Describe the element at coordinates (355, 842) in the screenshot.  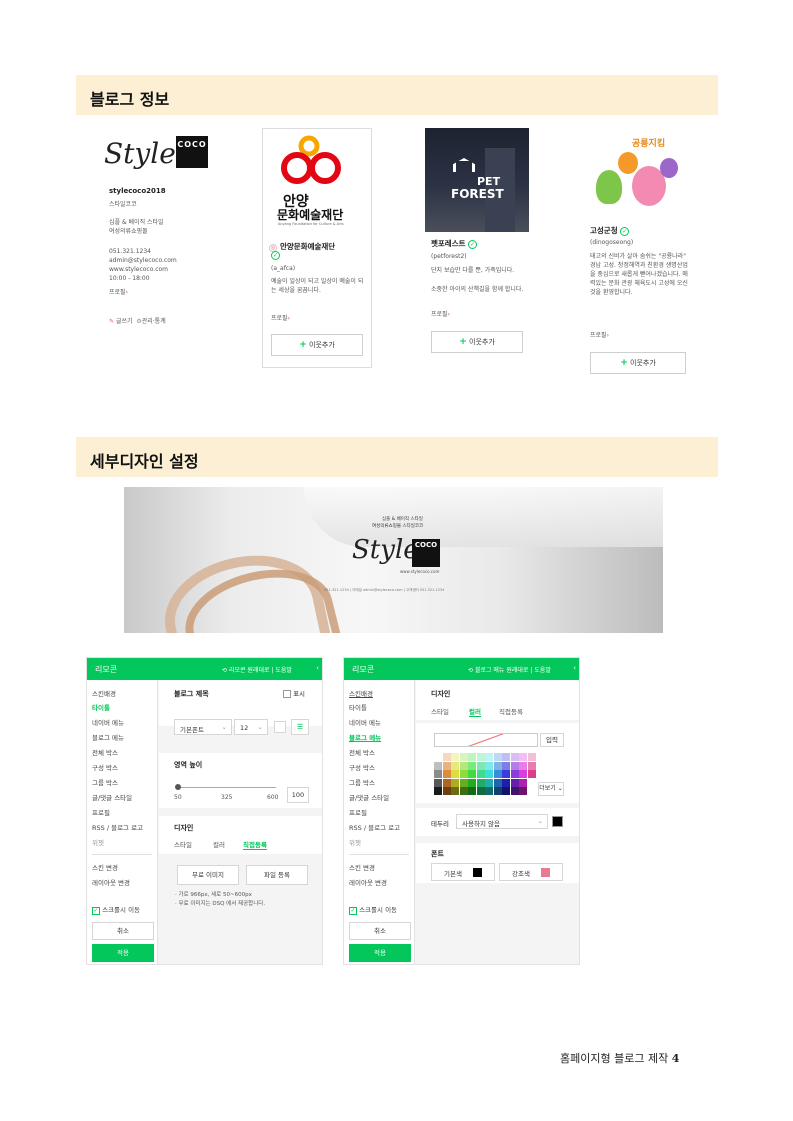
I see `menu-item: 위젯` at that location.